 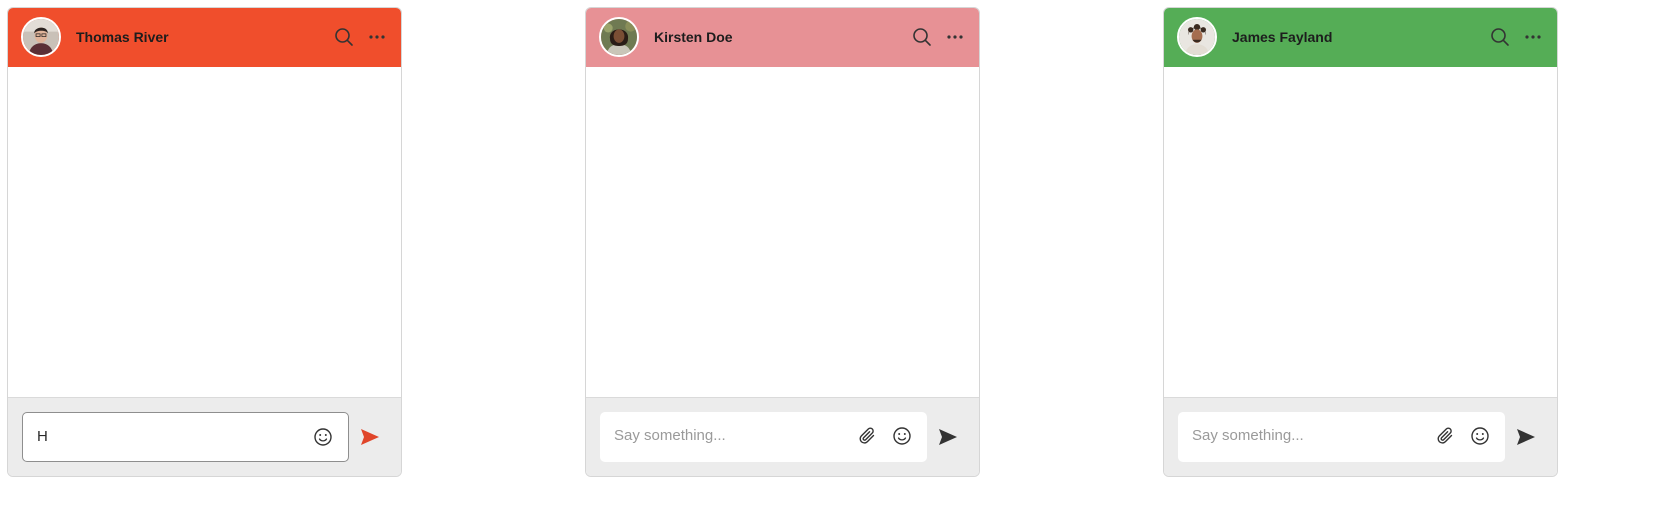 I want to click on chat-header: Thomas River, so click(x=204, y=37).